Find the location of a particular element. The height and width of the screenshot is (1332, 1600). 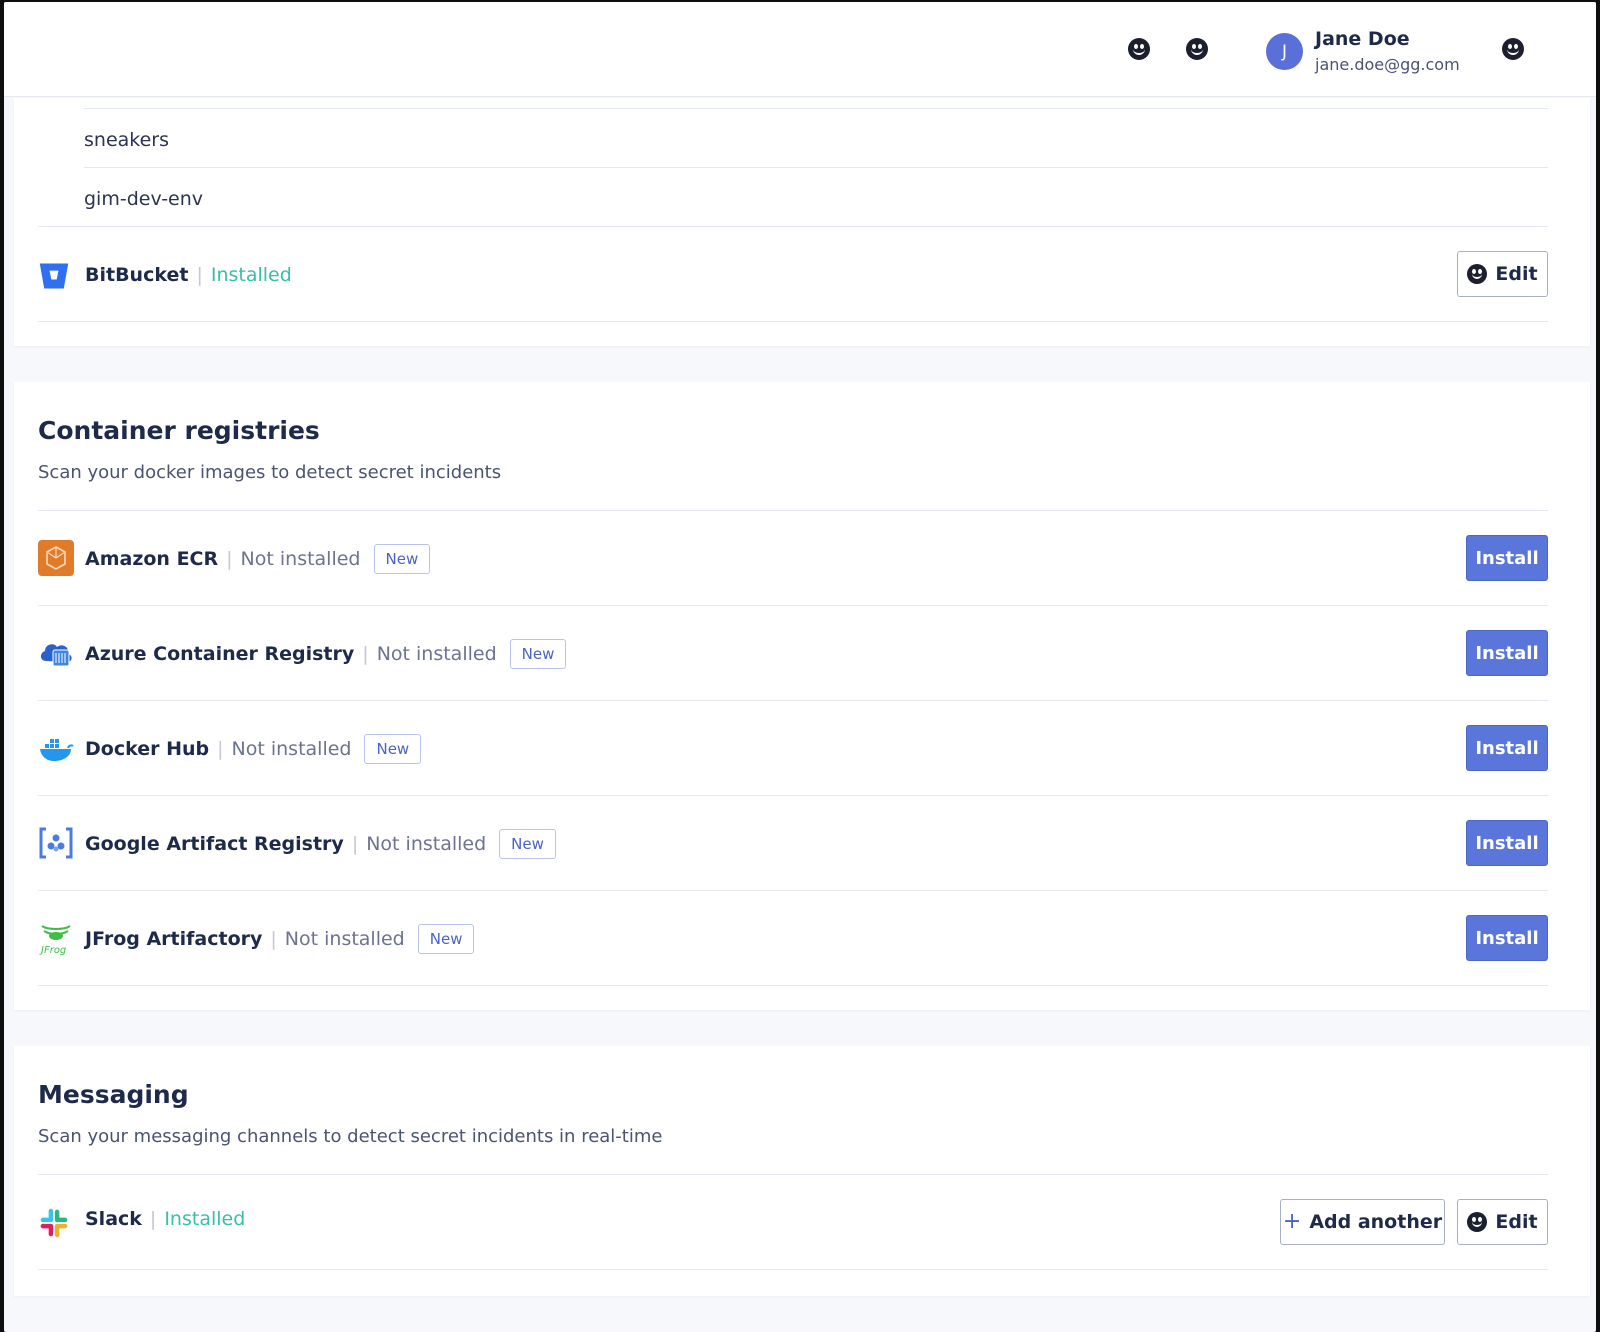

integration-label: BitBucket | Installed is located at coordinates (188, 275).